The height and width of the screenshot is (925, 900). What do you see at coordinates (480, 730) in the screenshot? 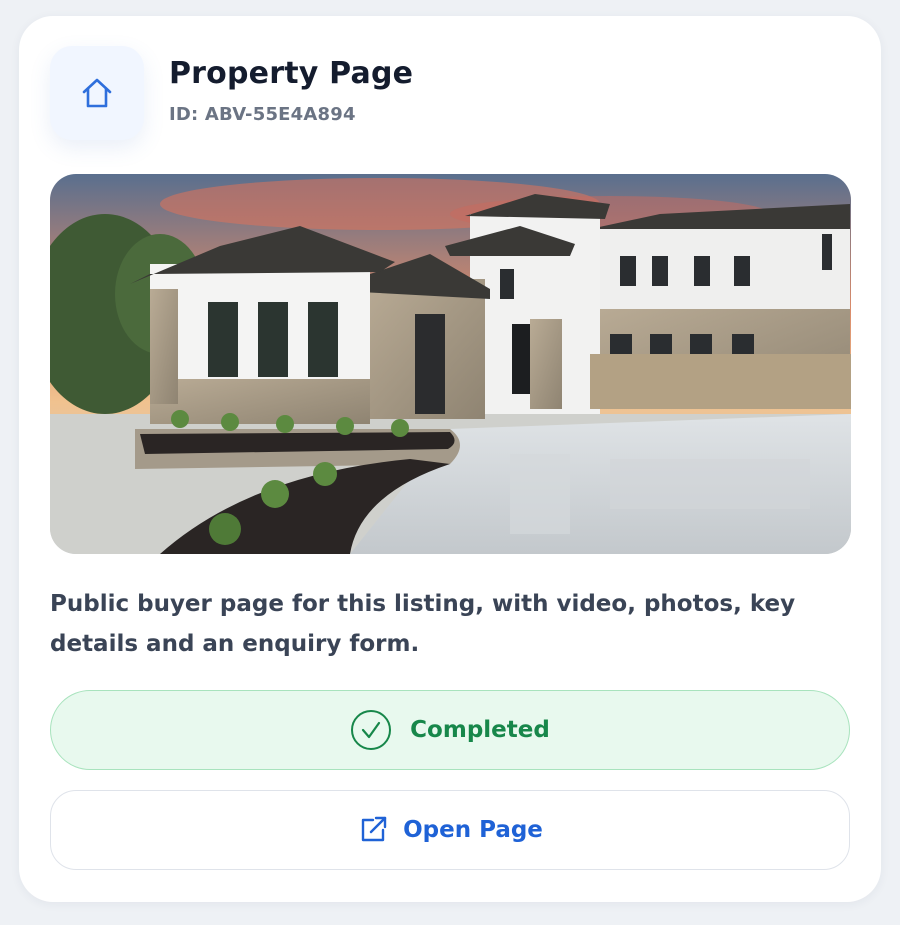
I see `status-label: Completed` at bounding box center [480, 730].